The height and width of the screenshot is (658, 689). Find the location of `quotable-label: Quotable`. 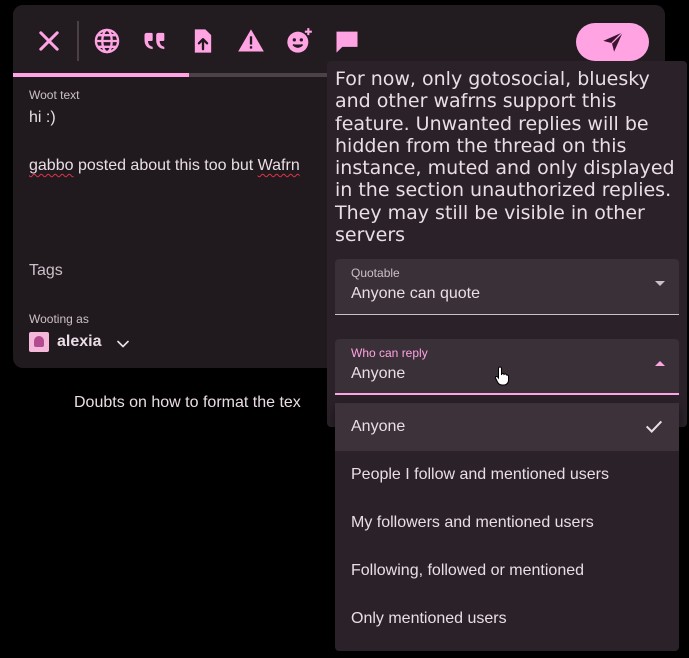

quotable-label: Quotable is located at coordinates (375, 273).